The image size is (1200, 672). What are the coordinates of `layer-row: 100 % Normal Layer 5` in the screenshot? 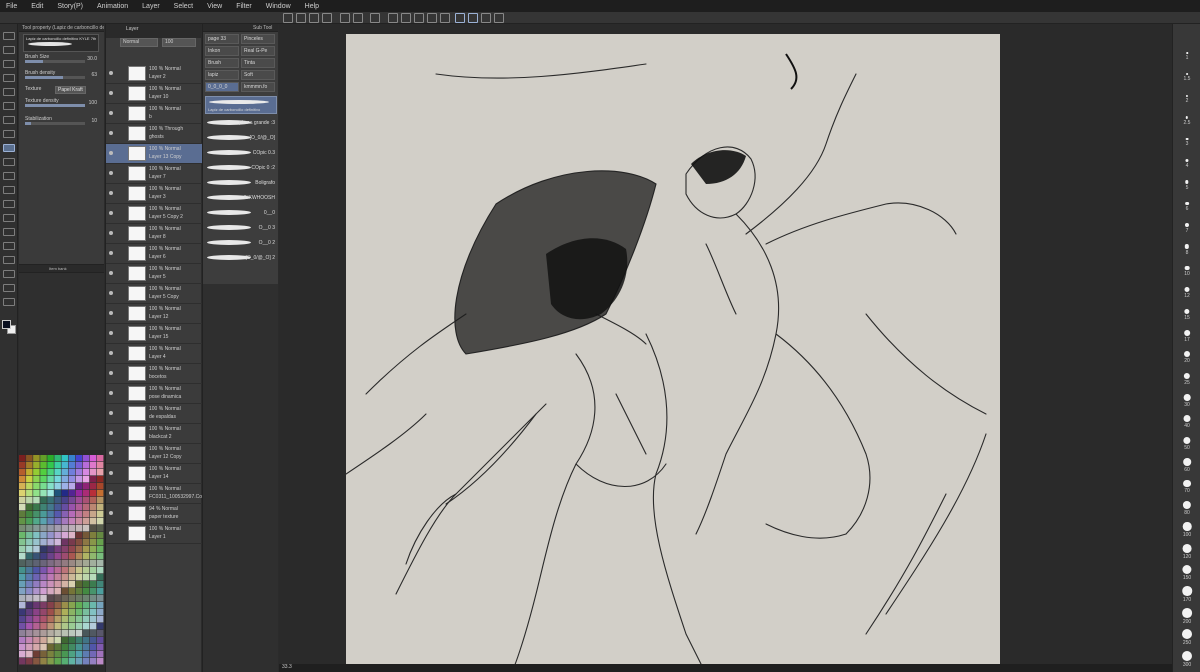 It's located at (154, 274).